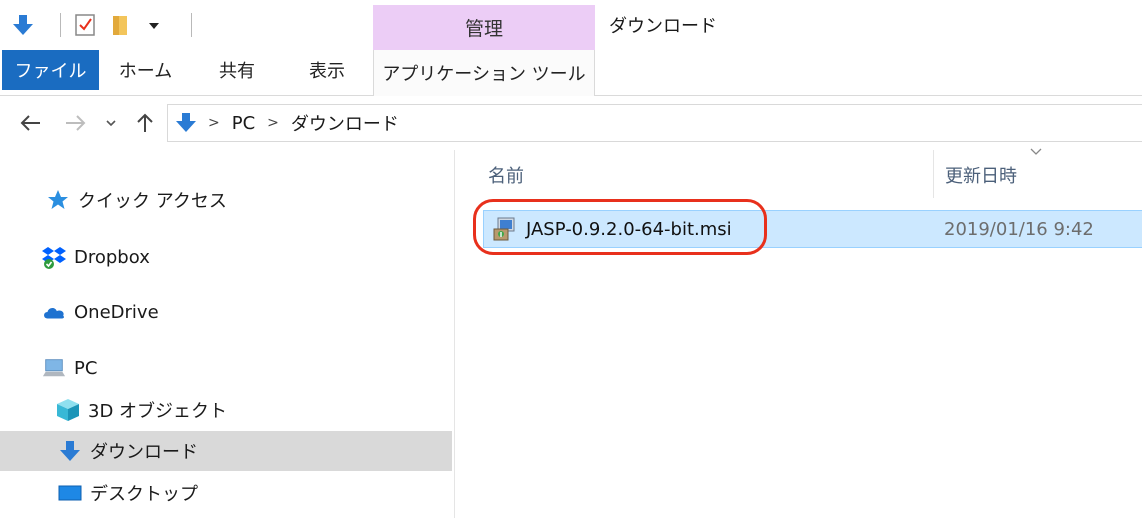 The height and width of the screenshot is (518, 1142). I want to click on tab-file: ファイル, so click(50, 70).